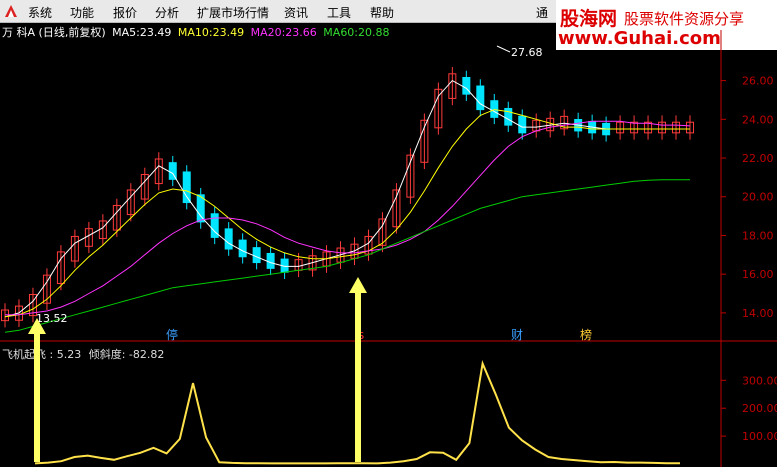 The image size is (777, 467). What do you see at coordinates (589, 19) in the screenshot?
I see `watermark-brand: 股海网` at bounding box center [589, 19].